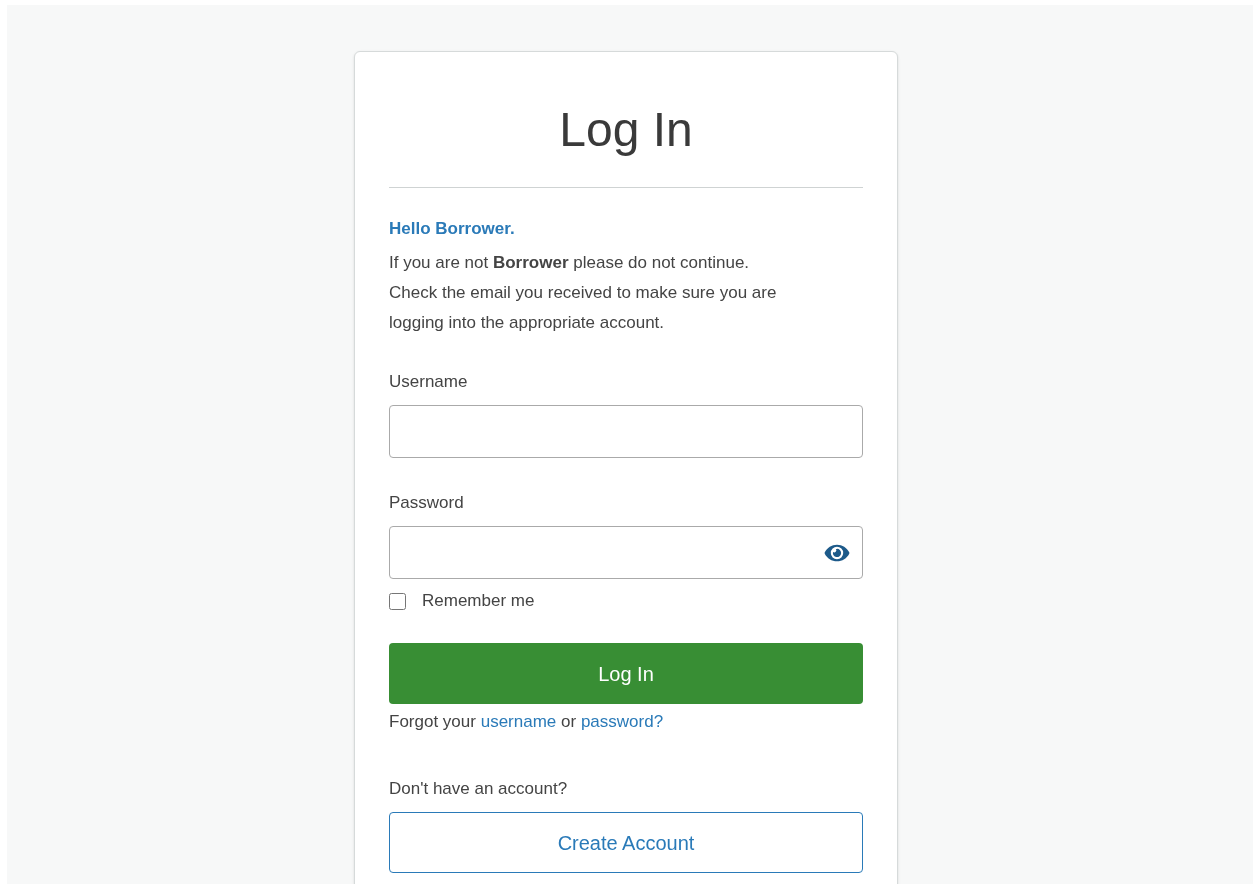 This screenshot has height=884, width=1253. What do you see at coordinates (626, 673) in the screenshot?
I see `login-button: Log In` at bounding box center [626, 673].